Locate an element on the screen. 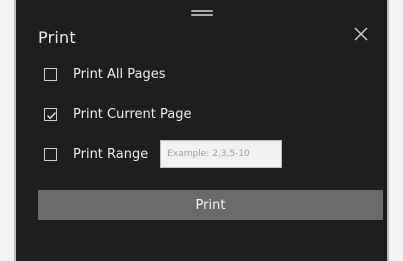  drag-handle-icon is located at coordinates (201, 14).